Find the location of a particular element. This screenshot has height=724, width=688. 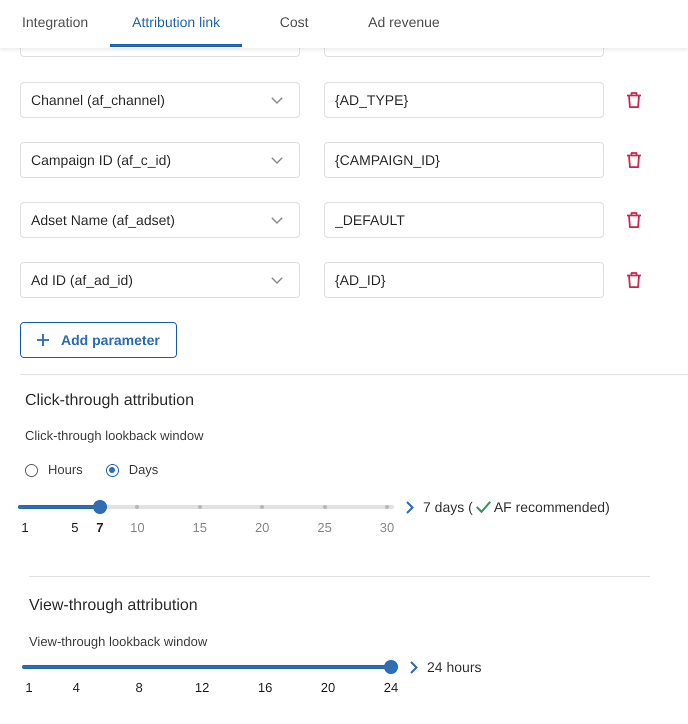

tab: Integration is located at coordinates (55, 23).